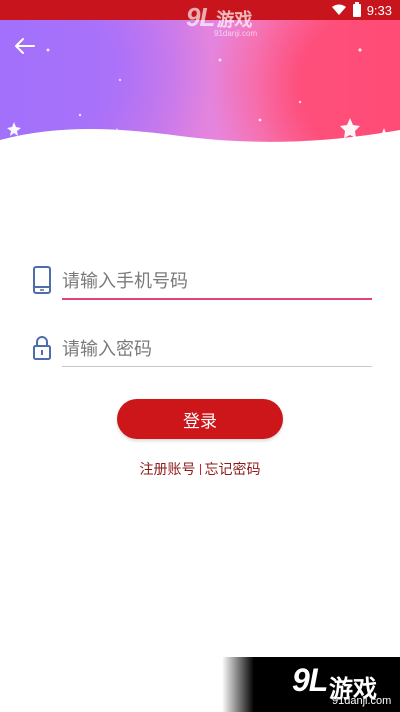 The image size is (400, 712). What do you see at coordinates (42, 348) in the screenshot?
I see `lock-icon` at bounding box center [42, 348].